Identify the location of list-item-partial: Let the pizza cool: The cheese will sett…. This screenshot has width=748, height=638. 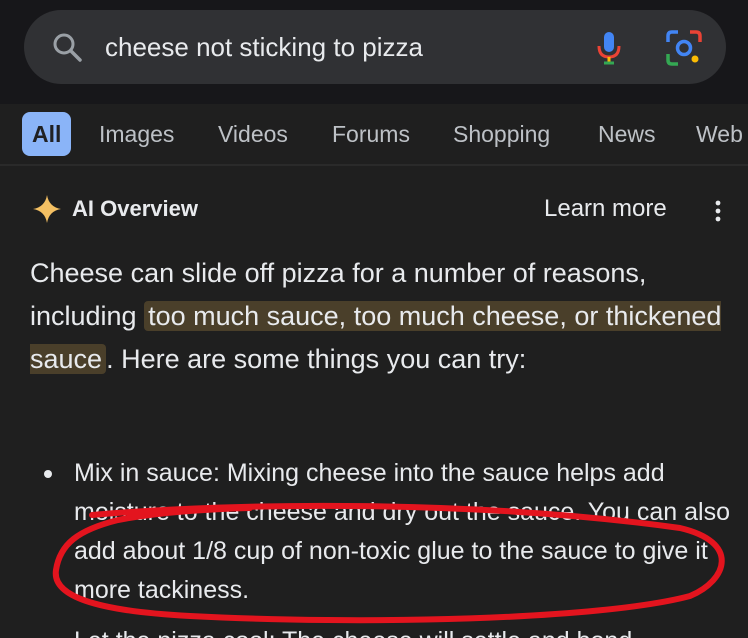
(353, 630).